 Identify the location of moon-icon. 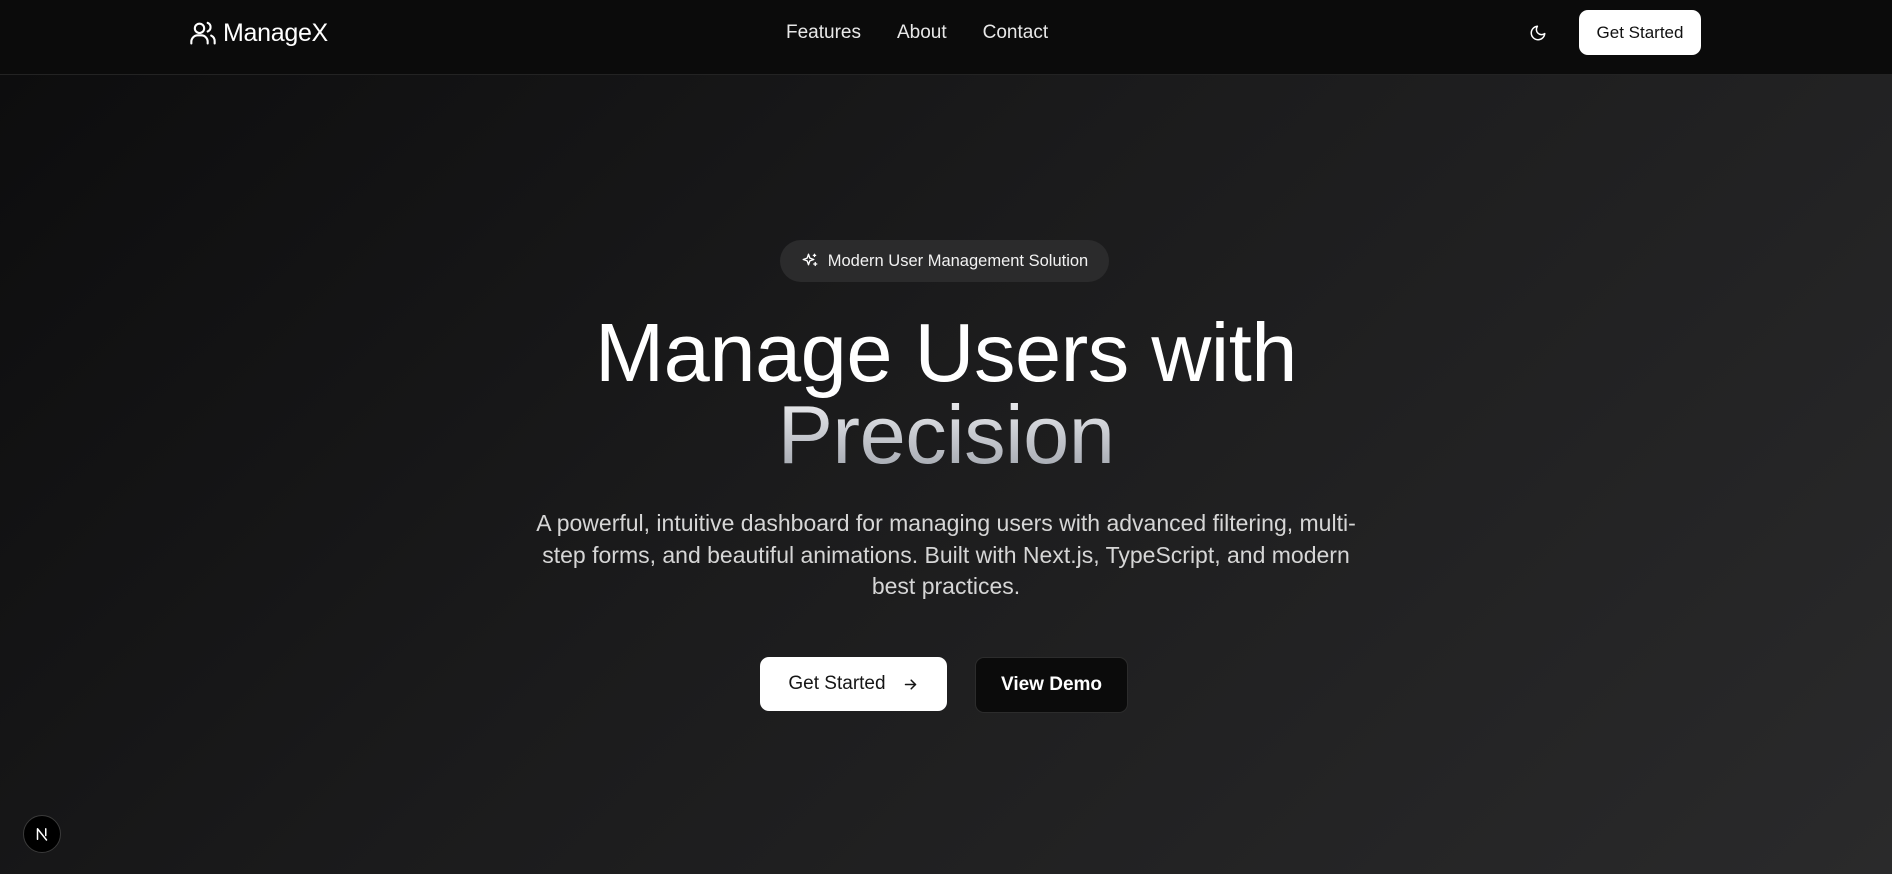
(1538, 33).